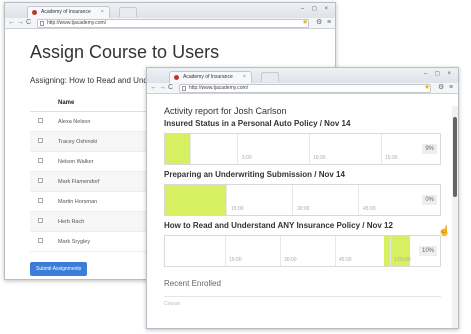 The image size is (471, 334). Describe the element at coordinates (444, 231) in the screenshot. I see `mouse-cursor-icon: ☝` at that location.